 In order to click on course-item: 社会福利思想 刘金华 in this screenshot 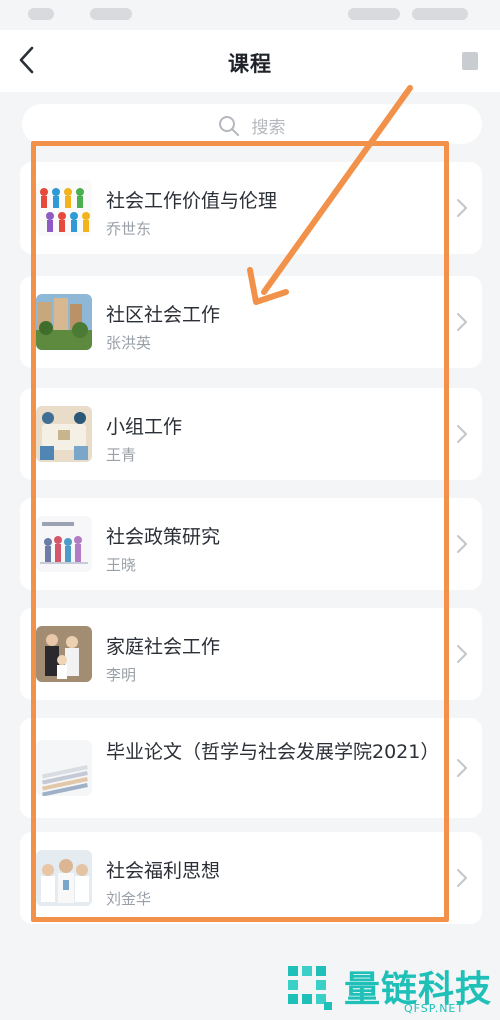, I will do `click(251, 878)`.